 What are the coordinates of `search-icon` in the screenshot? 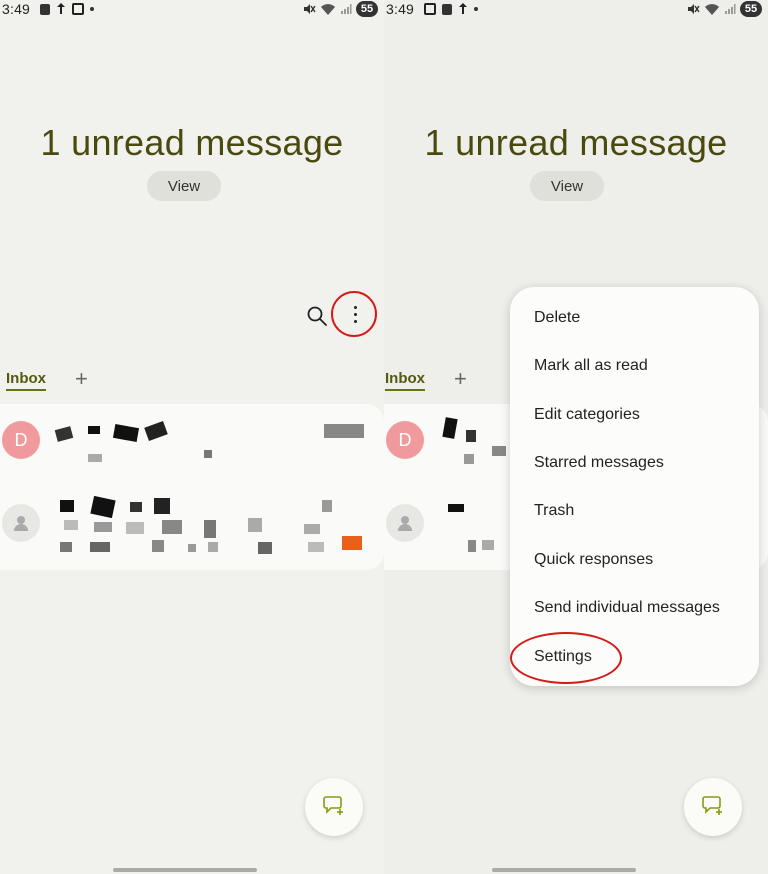 It's located at (317, 316).